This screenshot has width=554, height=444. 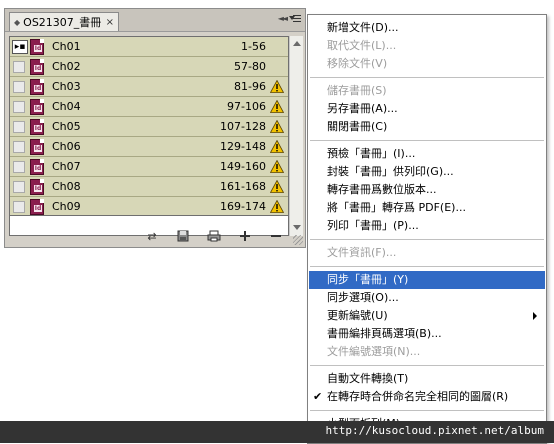 What do you see at coordinates (66, 186) in the screenshot?
I see `chapter-name: Ch08` at bounding box center [66, 186].